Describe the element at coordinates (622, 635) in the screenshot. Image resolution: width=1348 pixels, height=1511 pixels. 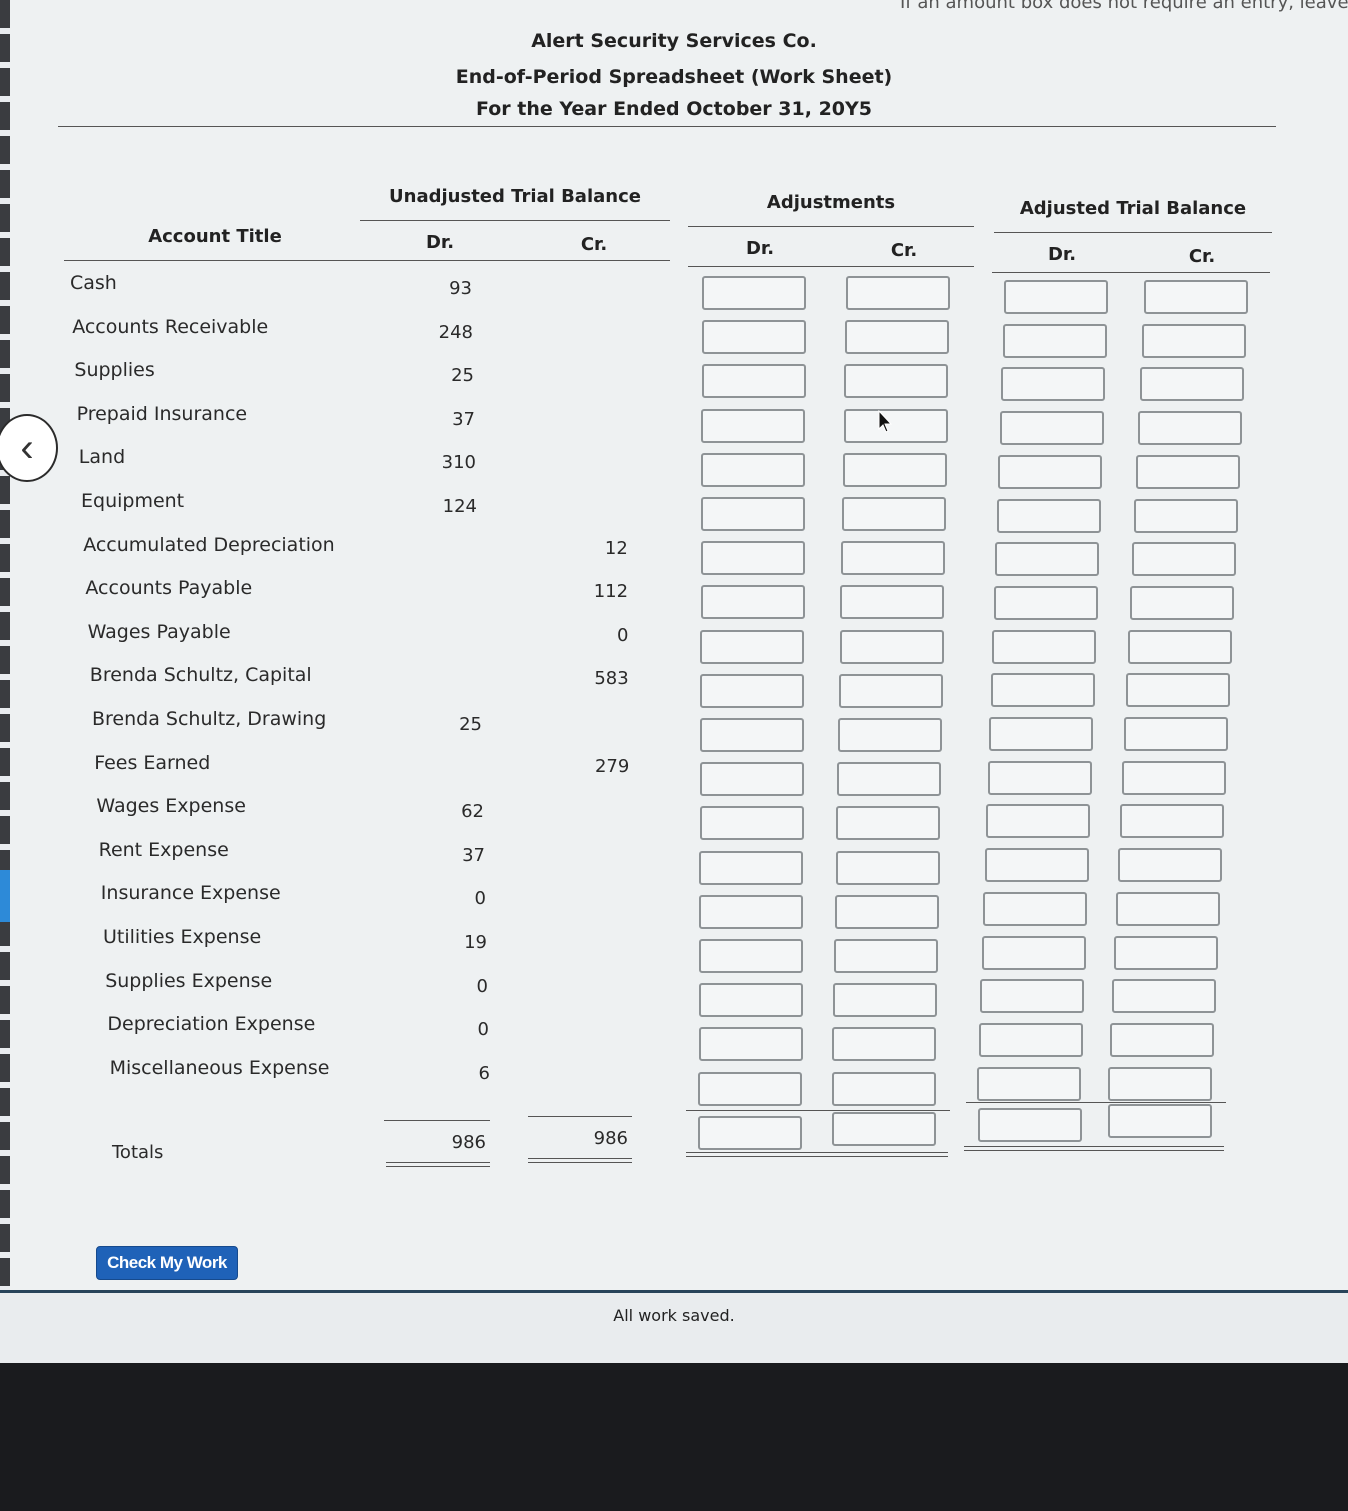
I see `unadjusted-cr-cell: 0` at that location.